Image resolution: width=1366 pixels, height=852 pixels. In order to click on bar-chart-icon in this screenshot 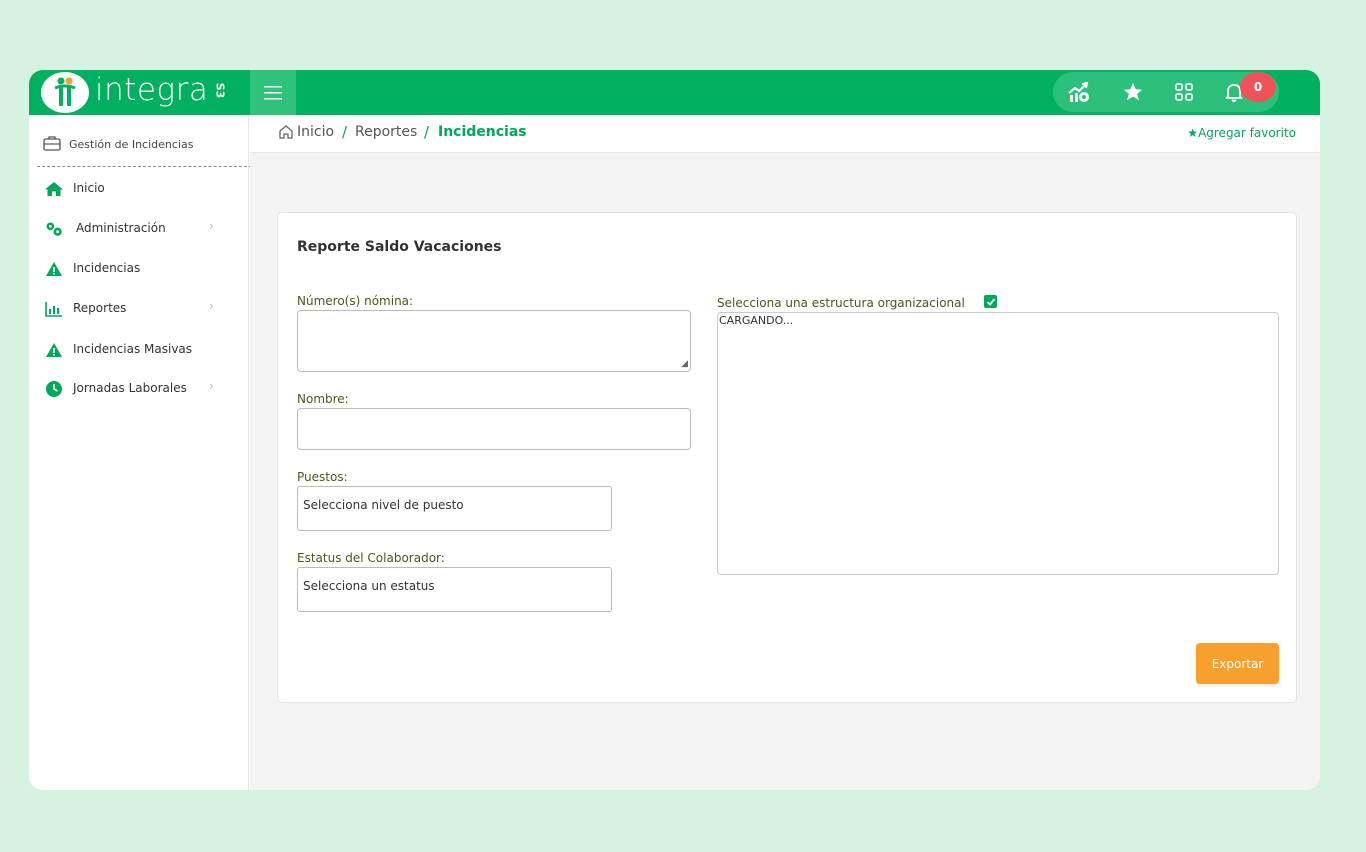, I will do `click(54, 309)`.